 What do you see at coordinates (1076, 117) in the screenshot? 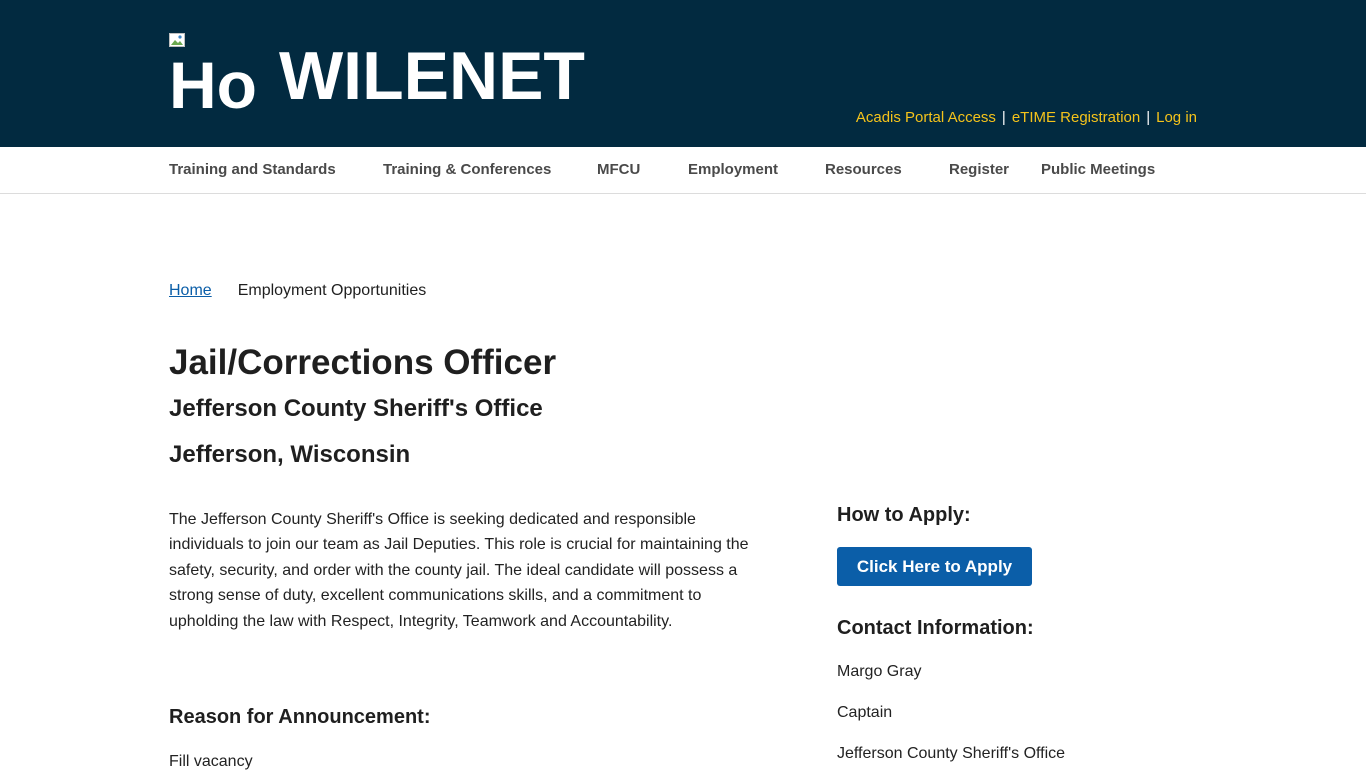
I see `etime-registration-link: eTIME Registration` at bounding box center [1076, 117].